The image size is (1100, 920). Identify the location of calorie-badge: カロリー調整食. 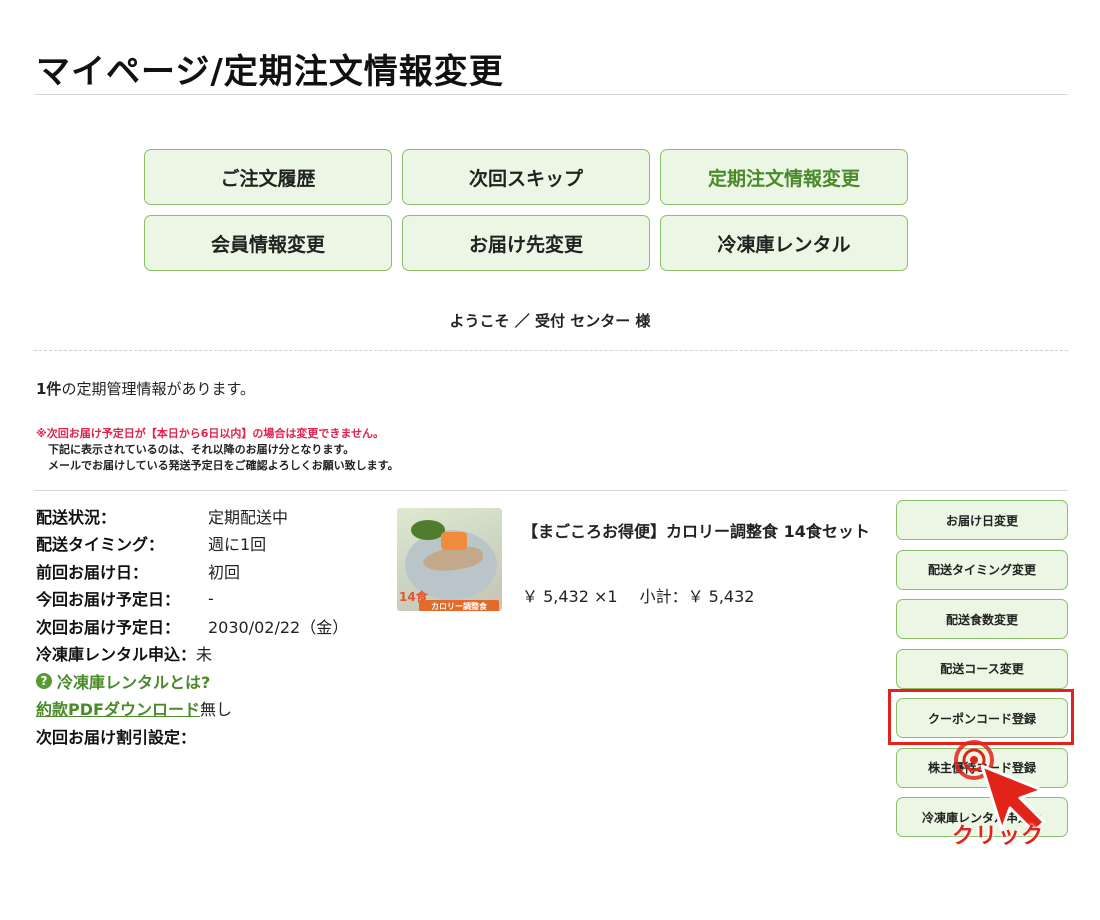
(459, 605).